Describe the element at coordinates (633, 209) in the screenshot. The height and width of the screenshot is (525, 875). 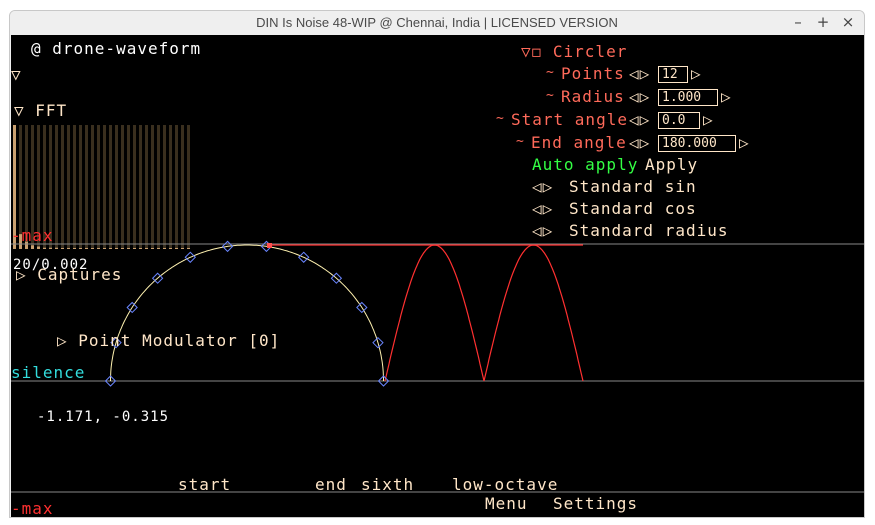
I see `standard-cos-button: Standard cos` at that location.